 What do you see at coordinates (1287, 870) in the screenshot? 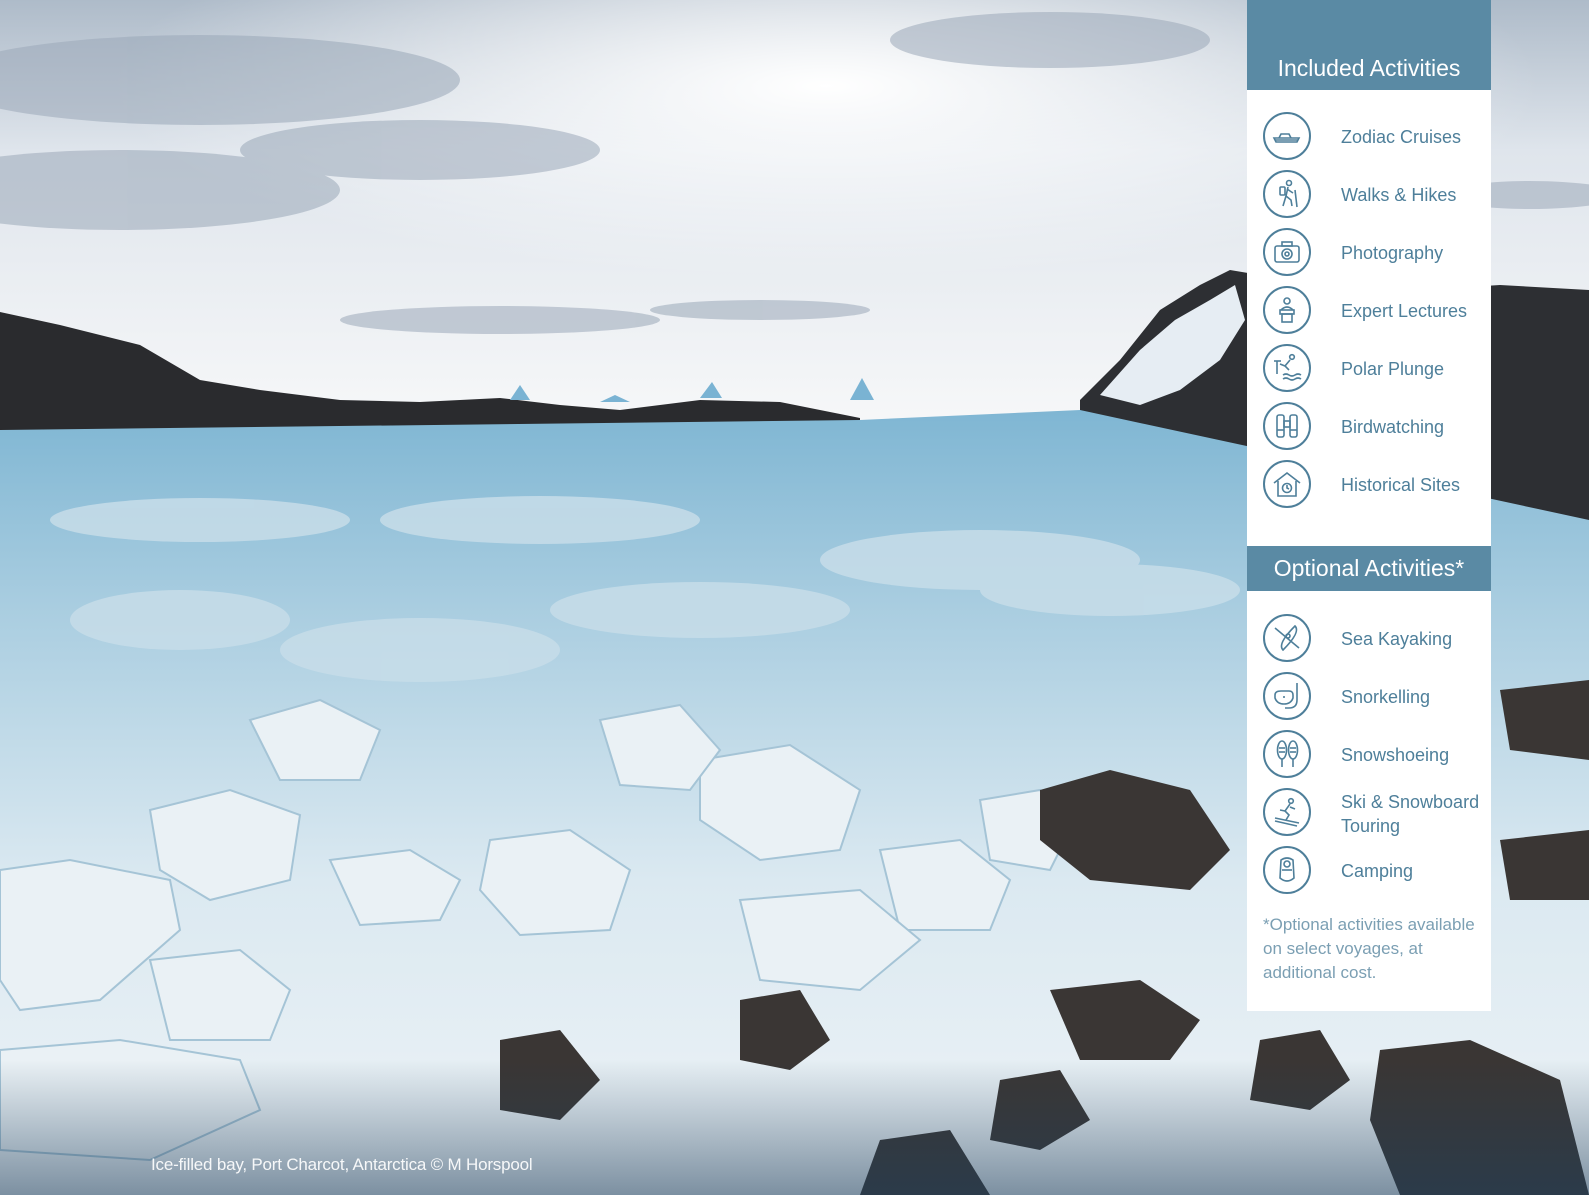
I see `sleeping-bag-icon` at bounding box center [1287, 870].